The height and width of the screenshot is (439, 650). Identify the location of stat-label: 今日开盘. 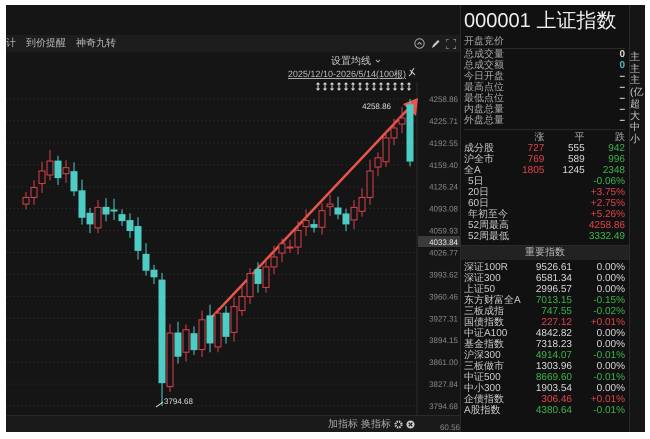
(484, 76).